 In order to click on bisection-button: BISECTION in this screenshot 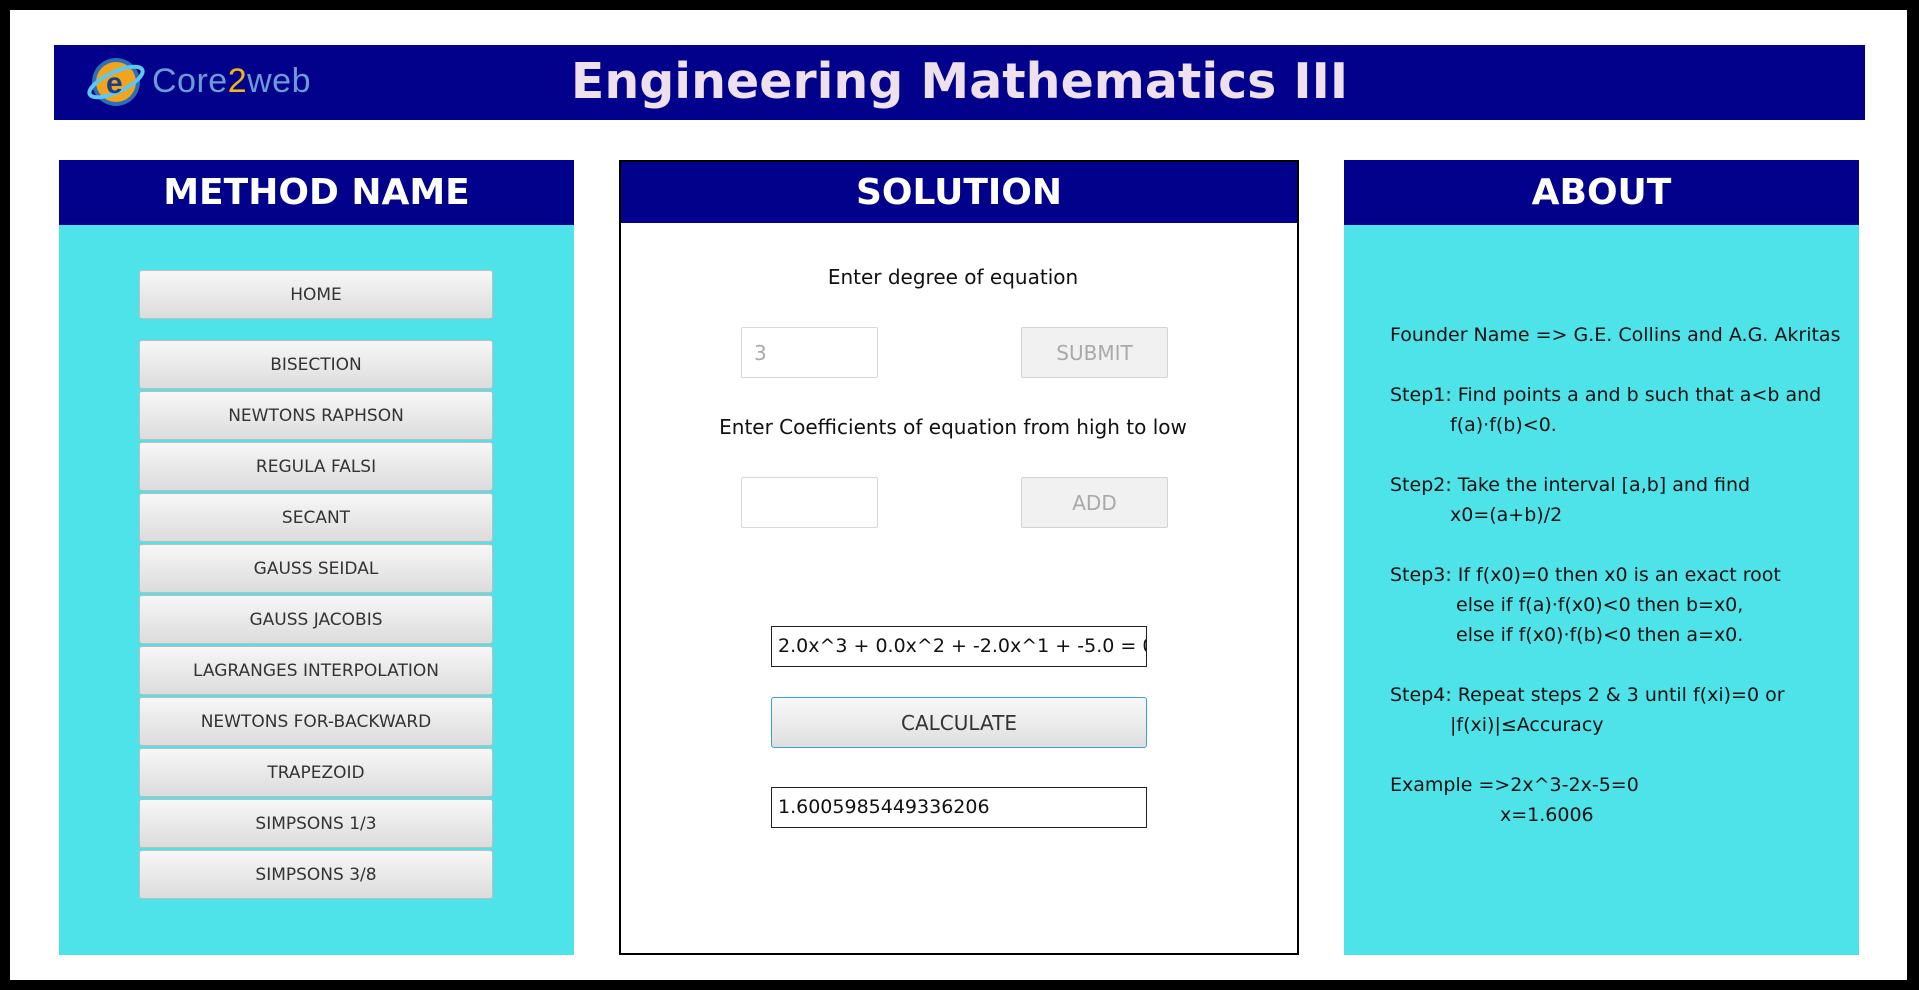, I will do `click(316, 364)`.